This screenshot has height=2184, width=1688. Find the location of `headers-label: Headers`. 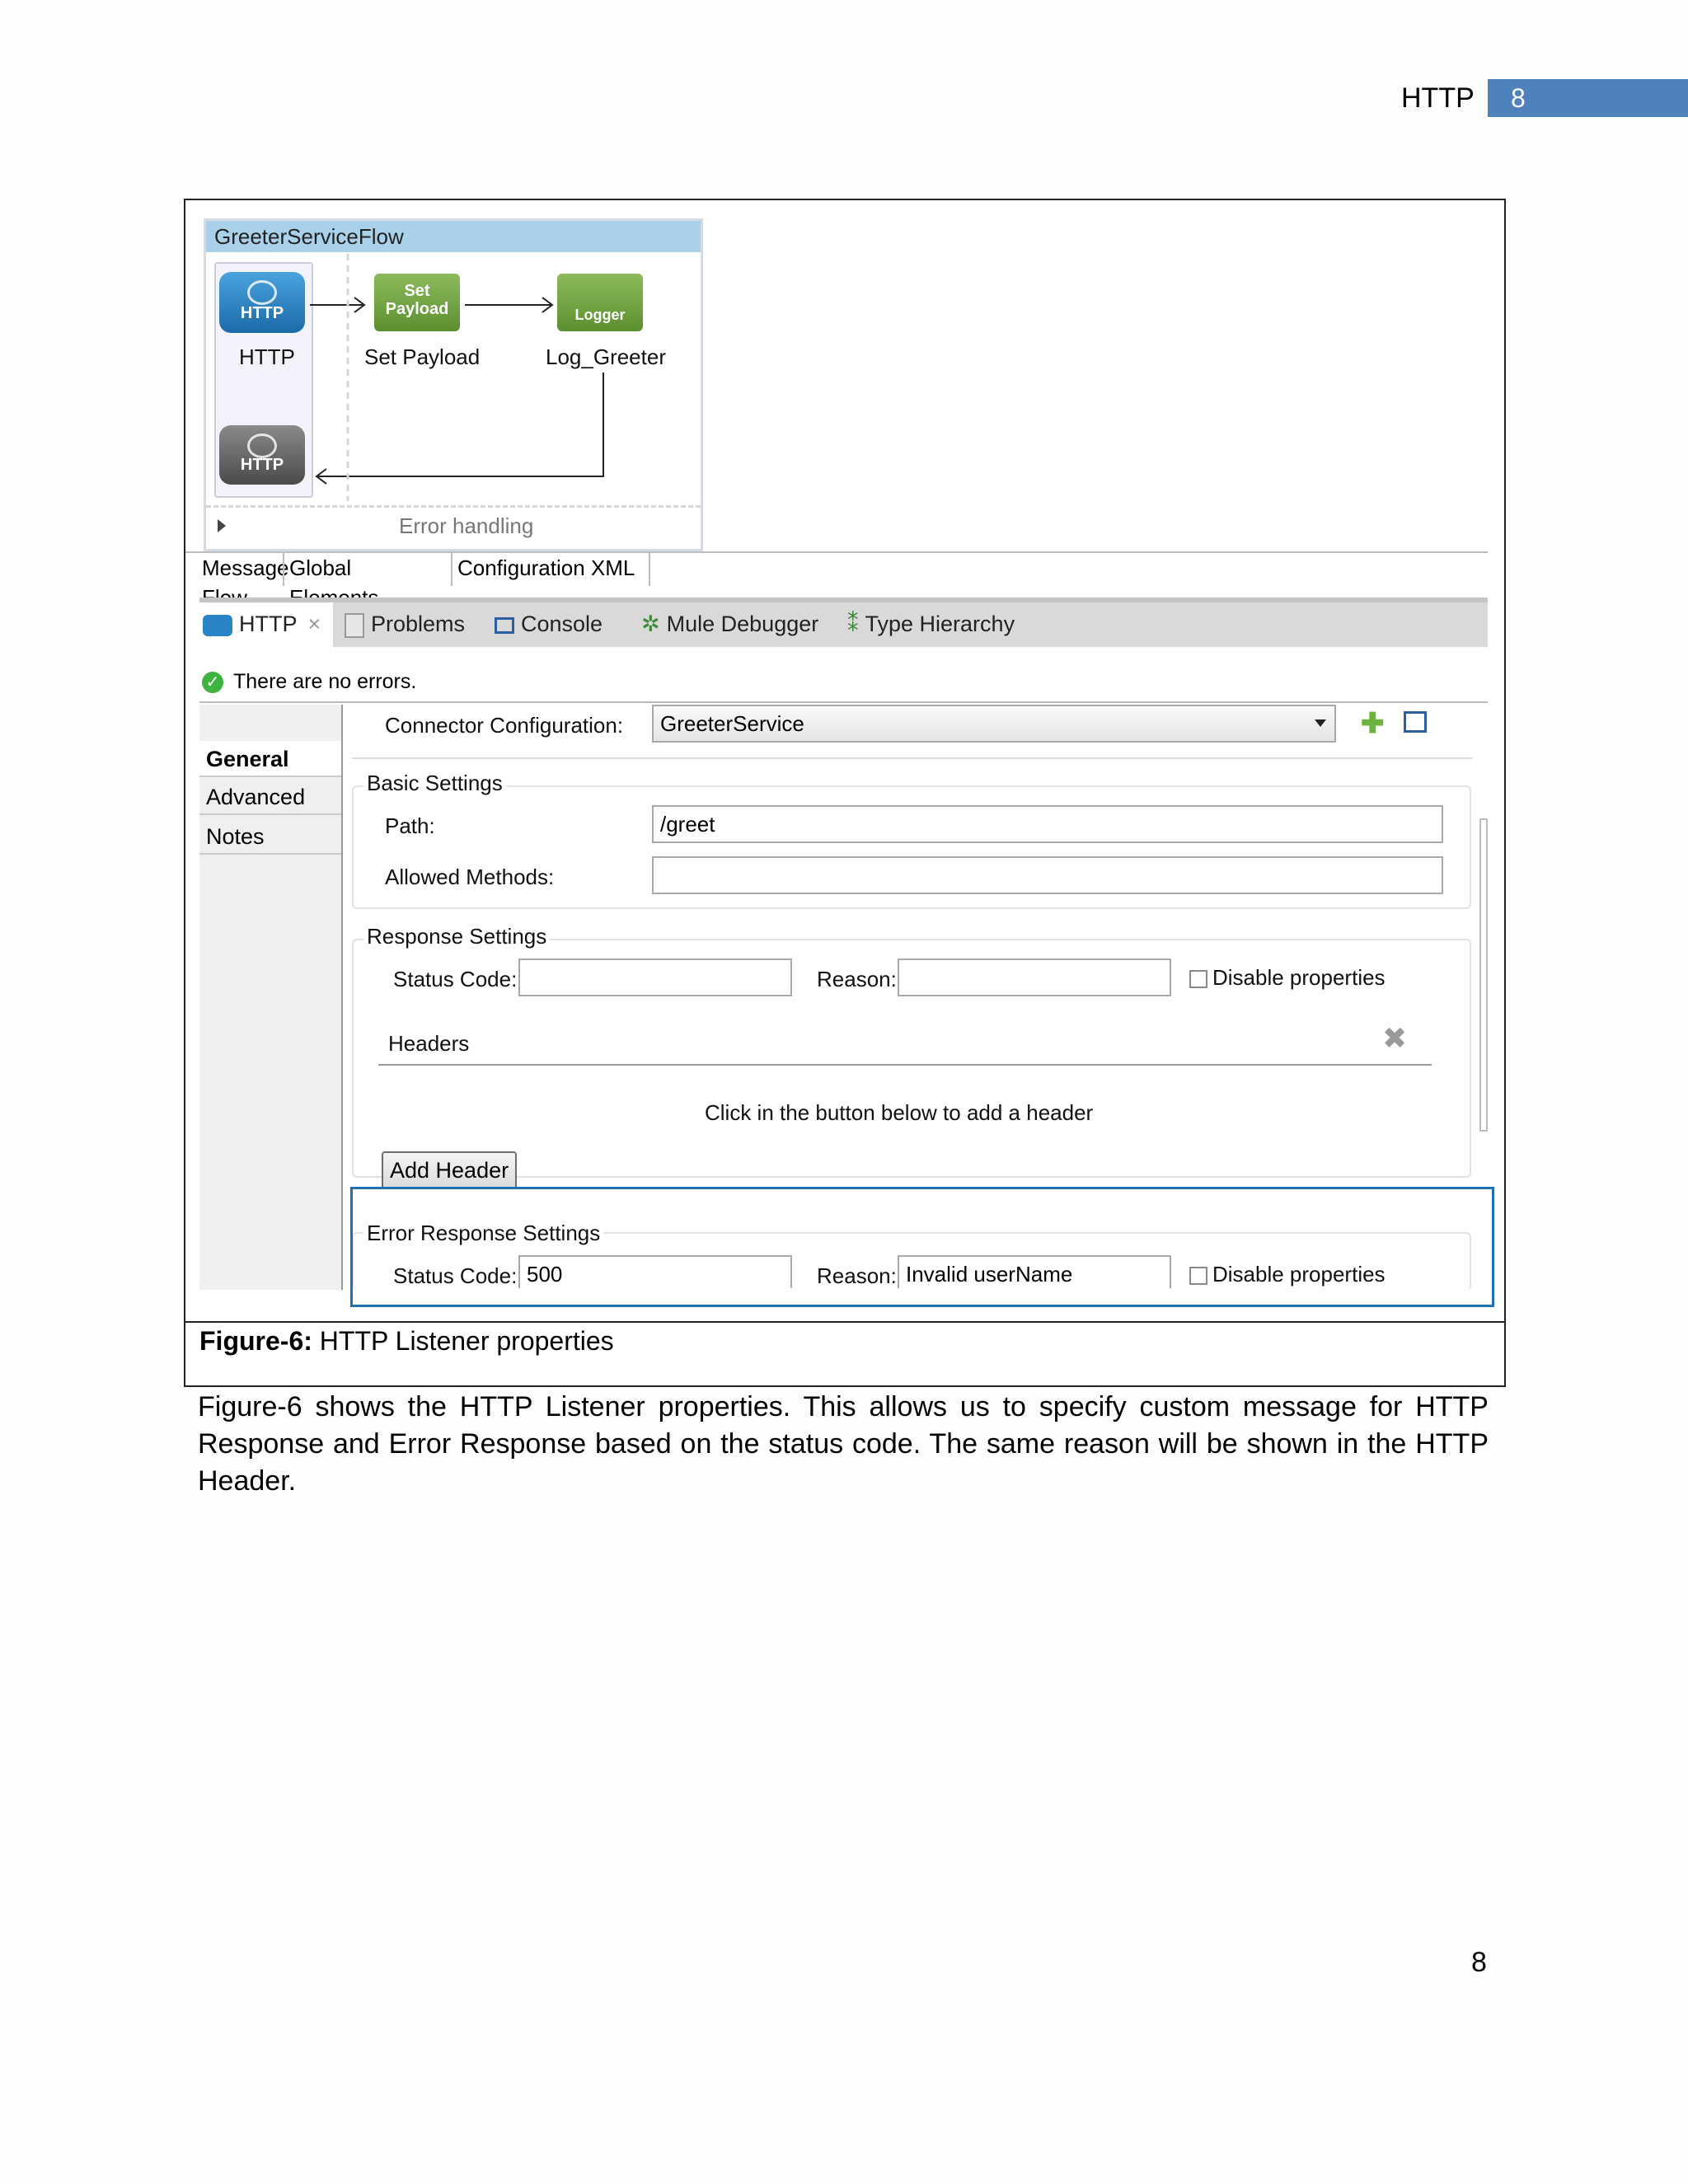

headers-label: Headers is located at coordinates (429, 1043).